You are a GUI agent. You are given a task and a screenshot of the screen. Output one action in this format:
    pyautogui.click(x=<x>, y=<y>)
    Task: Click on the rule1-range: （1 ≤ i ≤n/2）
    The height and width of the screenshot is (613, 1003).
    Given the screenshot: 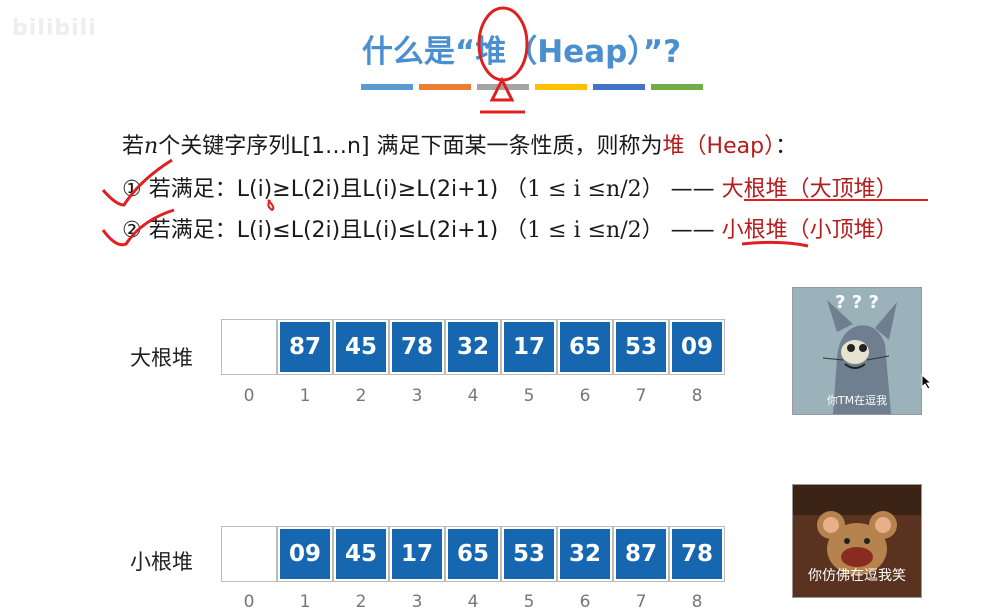 What is the action you would take?
    pyautogui.click(x=584, y=189)
    